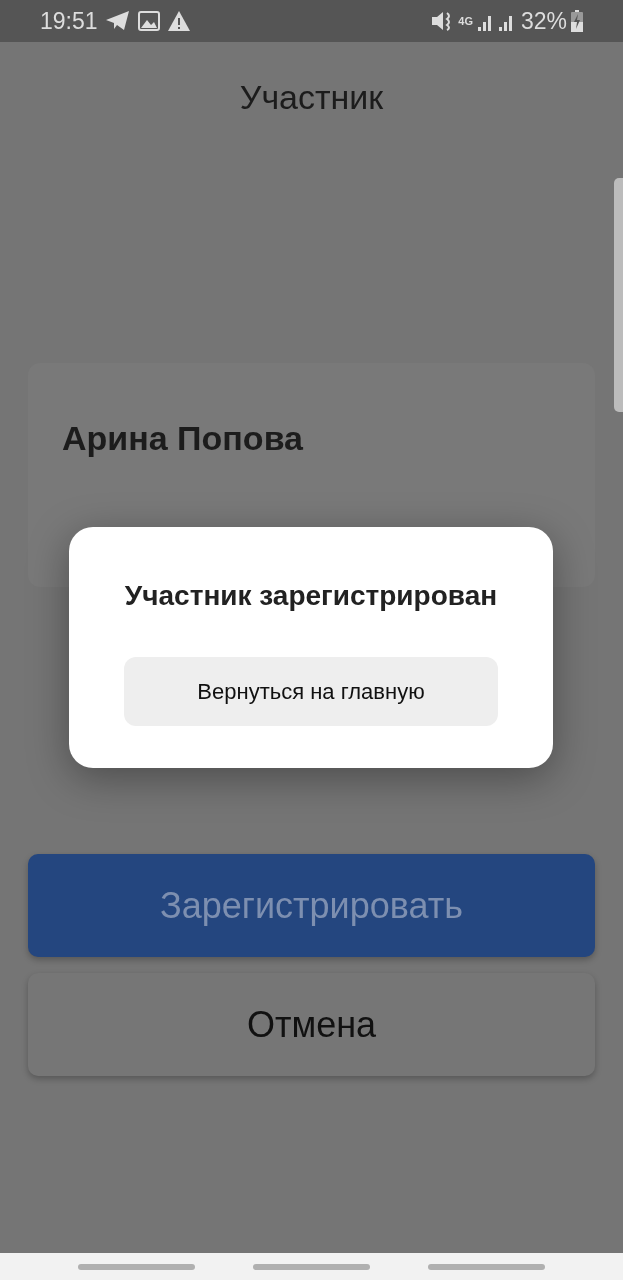 The width and height of the screenshot is (623, 1280). Describe the element at coordinates (311, 596) in the screenshot. I see `dialog-title: Участник зарегистрирован` at that location.